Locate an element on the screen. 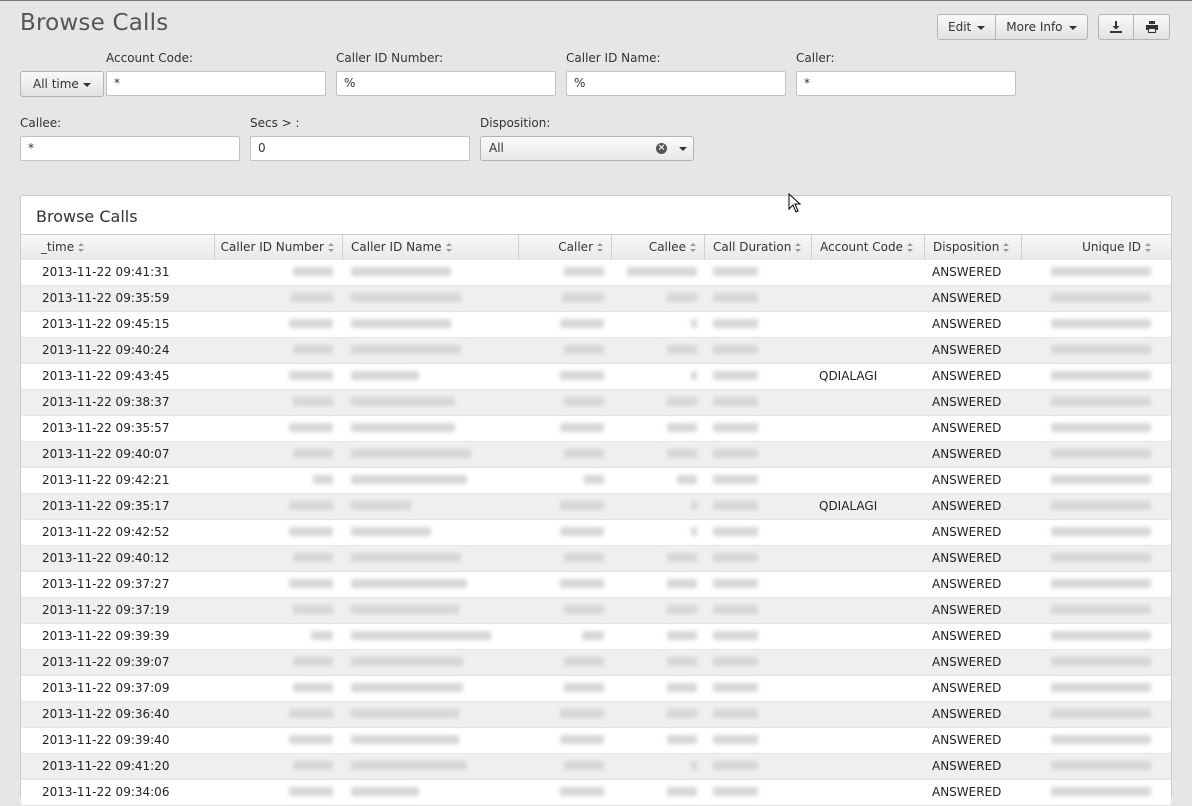  caller-id-name-input: % is located at coordinates (676, 83).